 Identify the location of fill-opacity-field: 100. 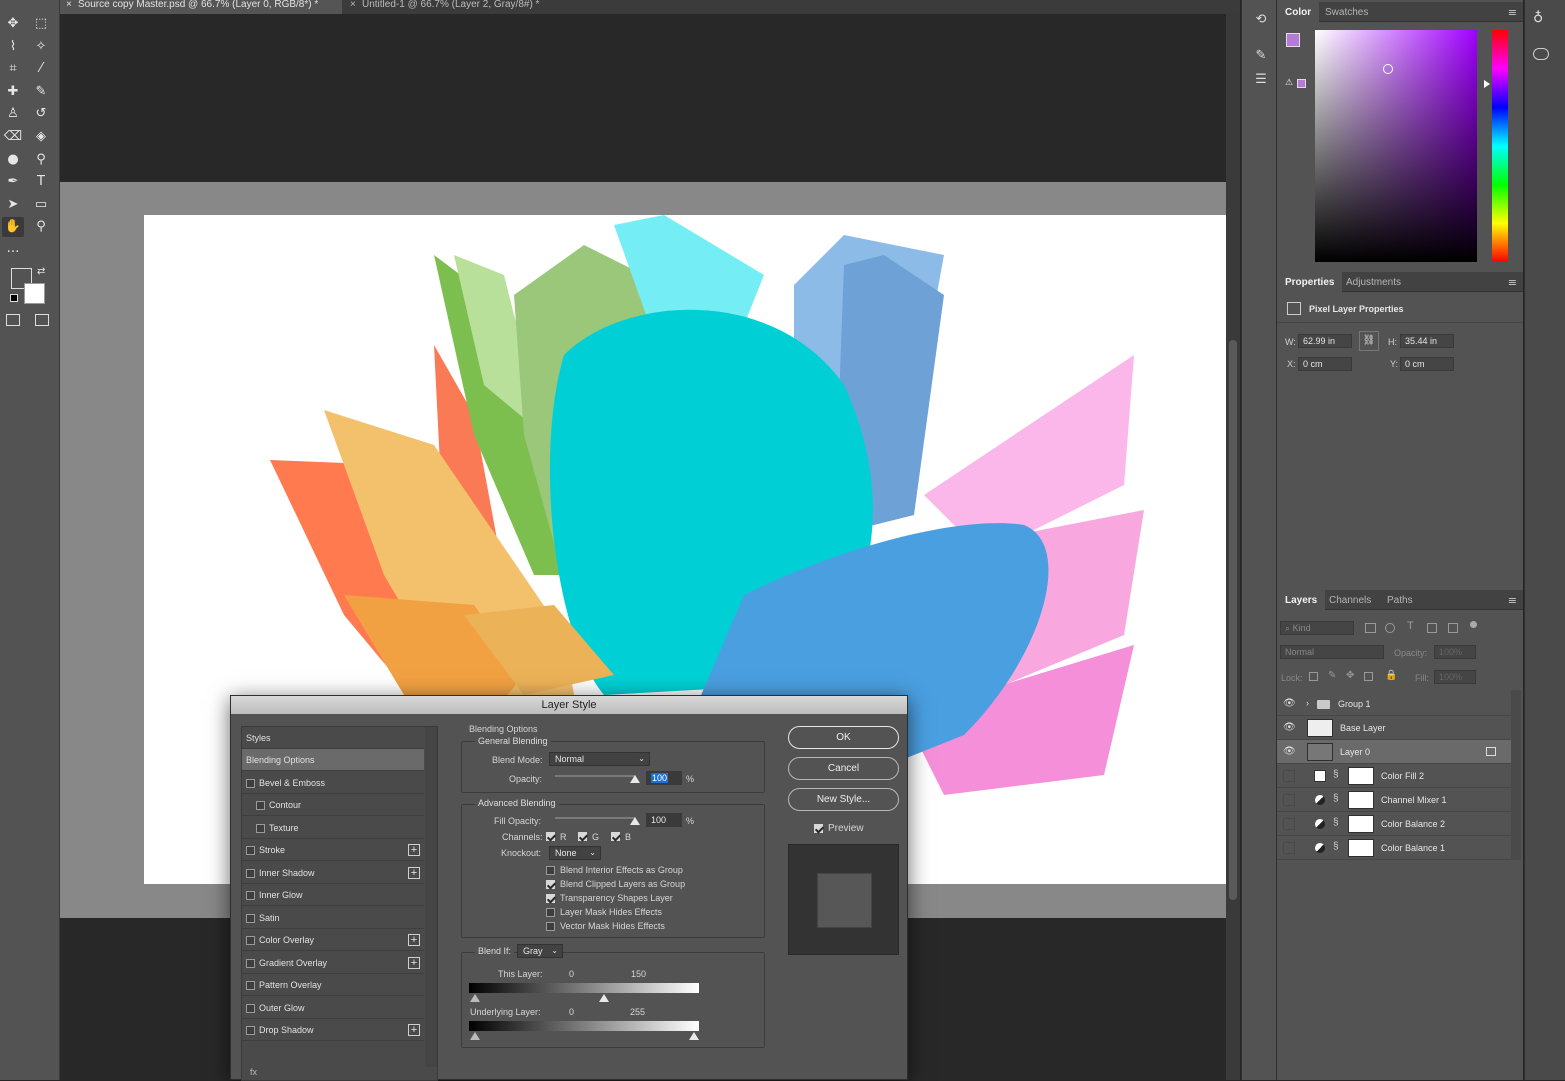
(664, 820).